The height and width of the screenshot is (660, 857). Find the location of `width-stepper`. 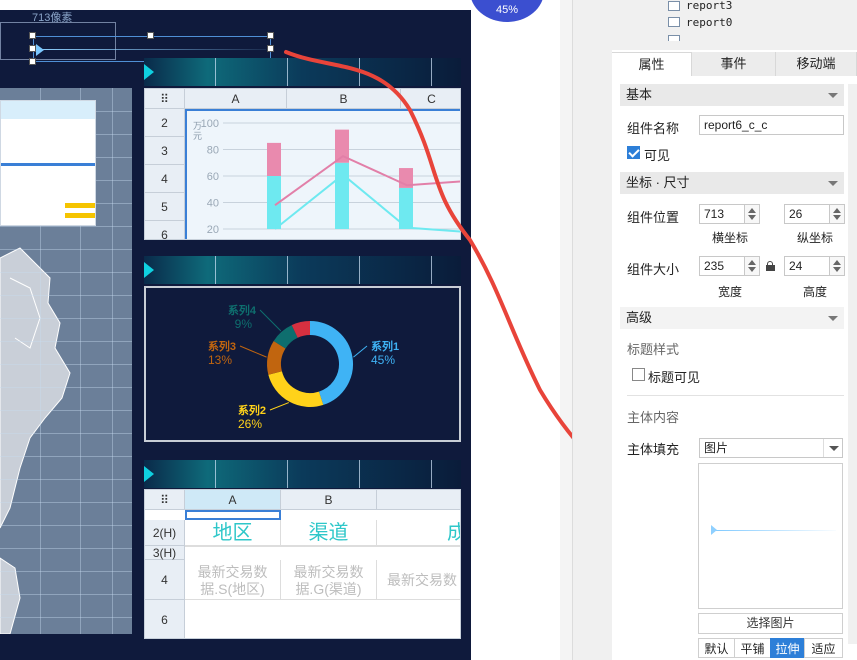

width-stepper is located at coordinates (752, 266).